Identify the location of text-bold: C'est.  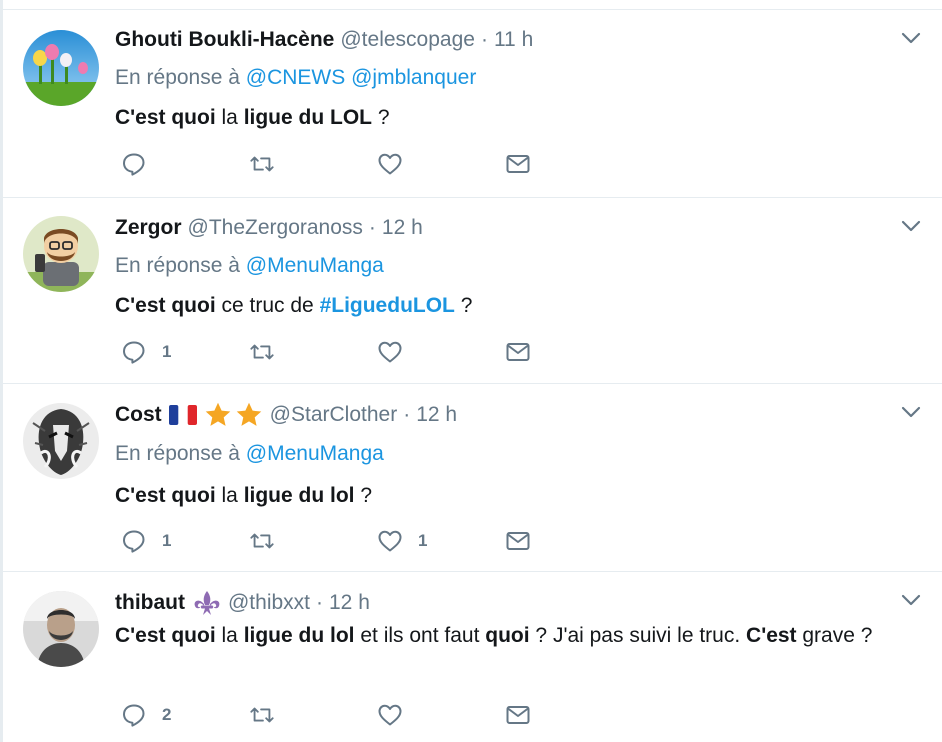
(771, 635).